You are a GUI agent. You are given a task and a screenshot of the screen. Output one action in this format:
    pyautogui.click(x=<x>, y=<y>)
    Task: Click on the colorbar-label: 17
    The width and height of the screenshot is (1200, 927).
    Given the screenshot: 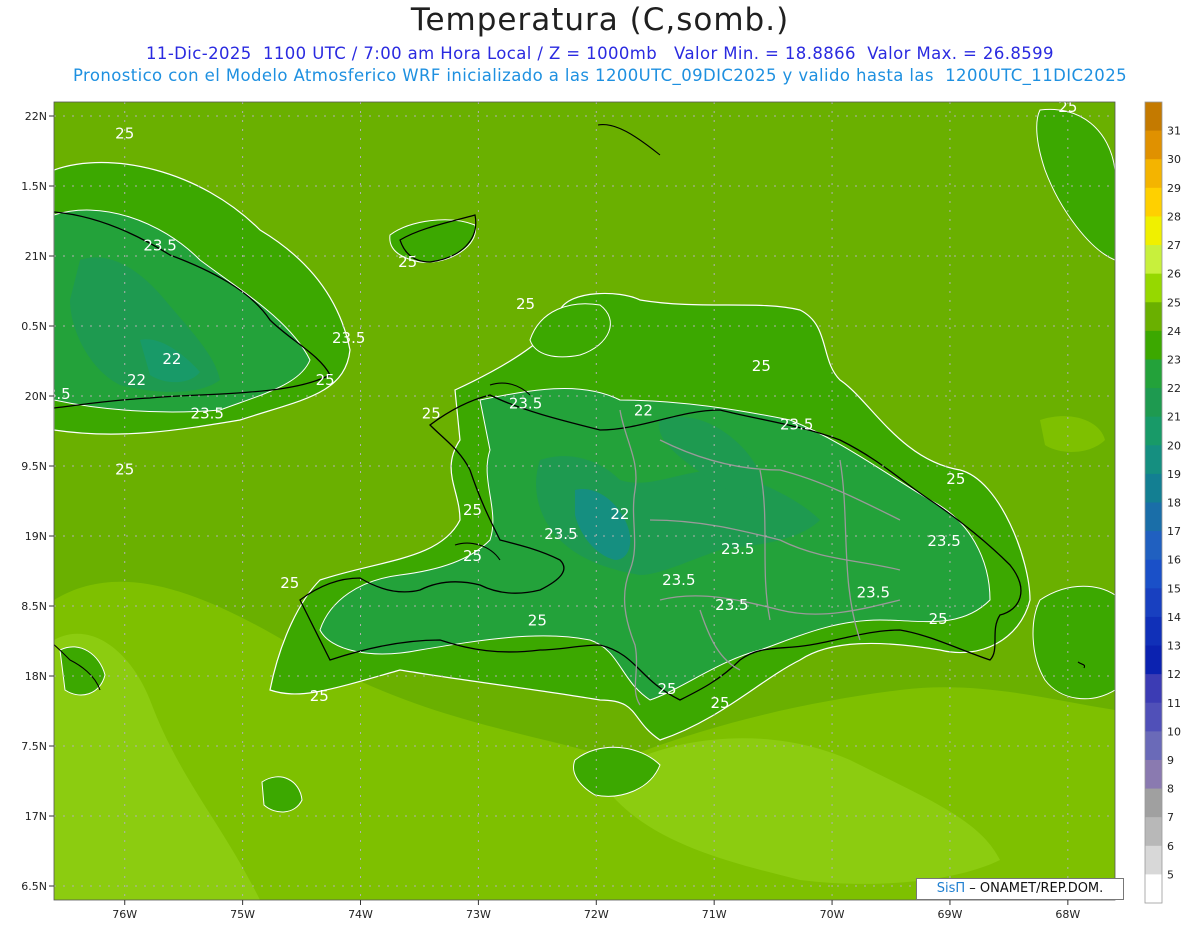 What is the action you would take?
    pyautogui.click(x=1174, y=531)
    